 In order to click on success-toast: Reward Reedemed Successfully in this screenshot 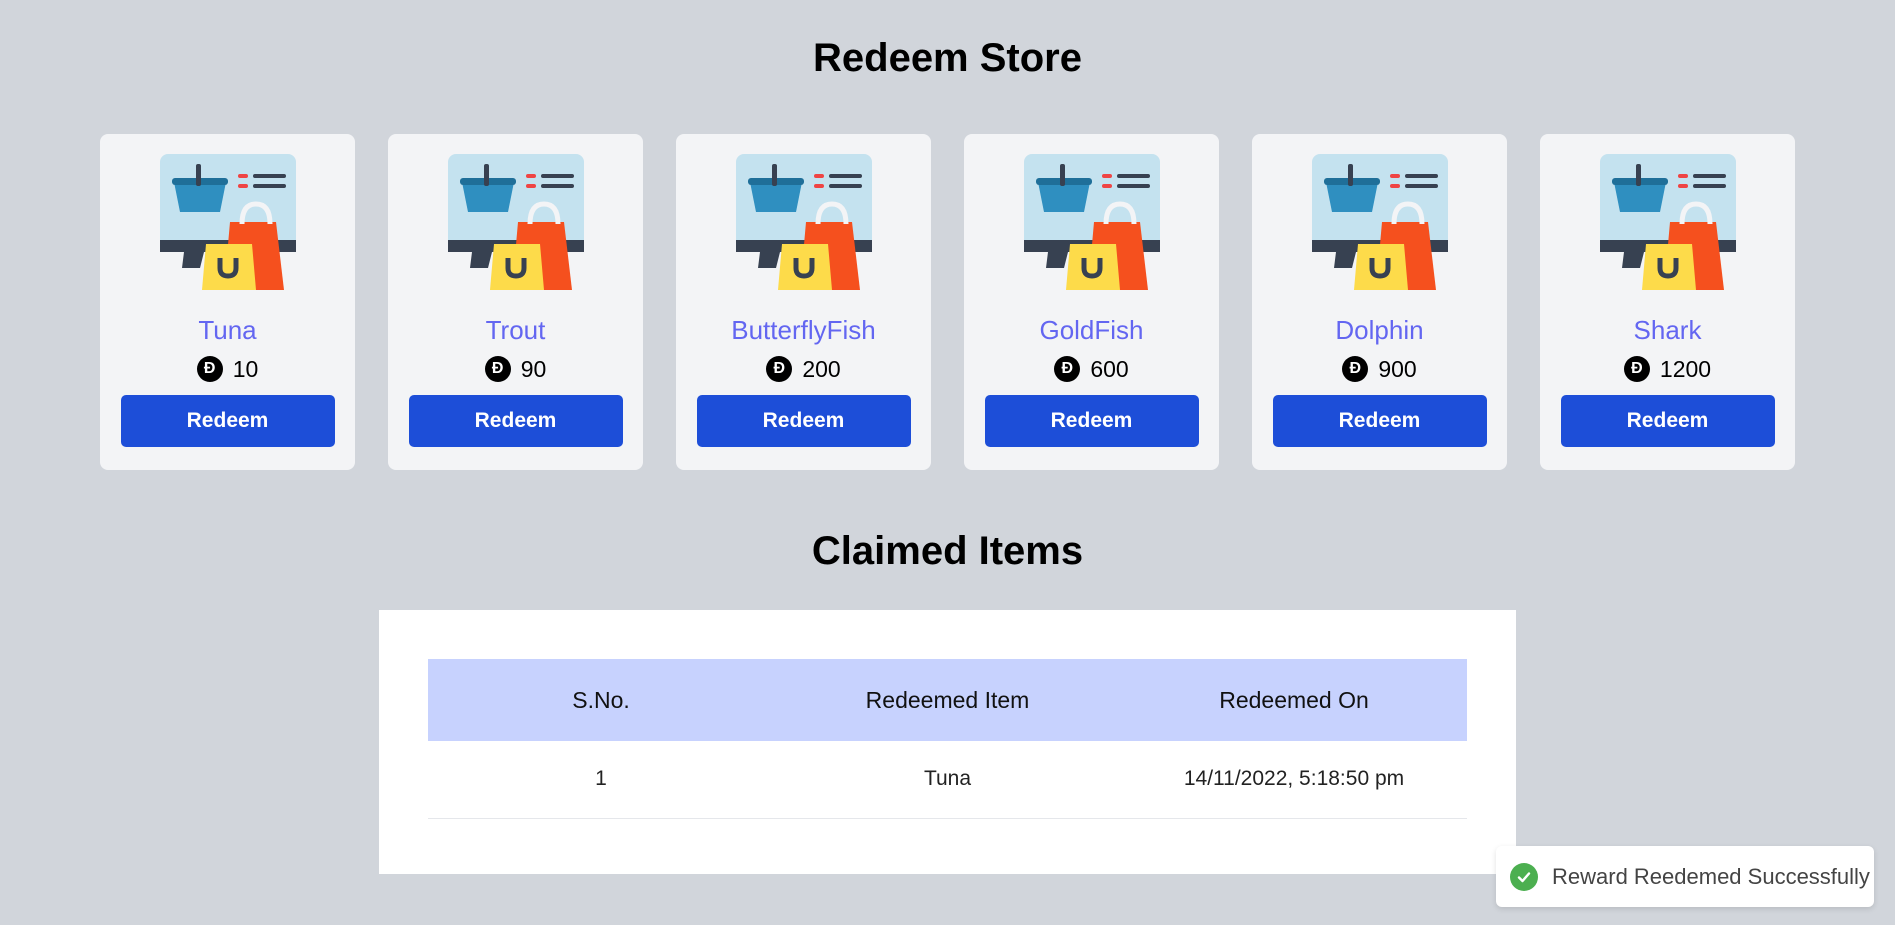, I will do `click(1685, 876)`.